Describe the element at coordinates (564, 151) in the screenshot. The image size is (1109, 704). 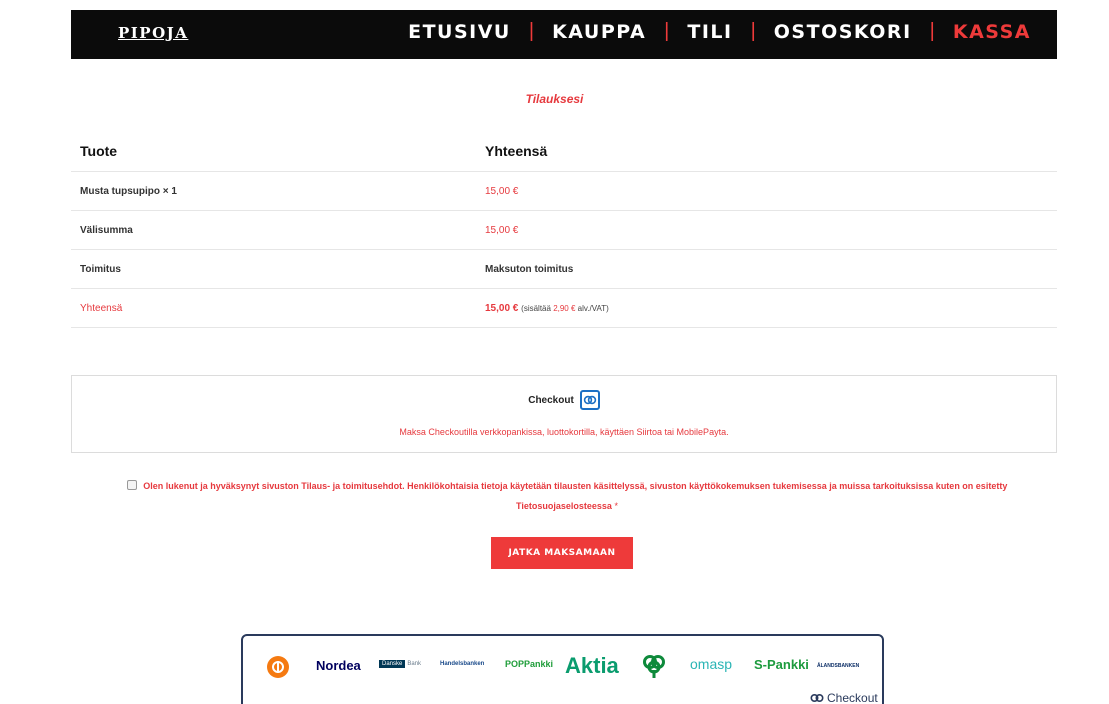
I see `table-header-row: Tuote Yhteensä` at that location.